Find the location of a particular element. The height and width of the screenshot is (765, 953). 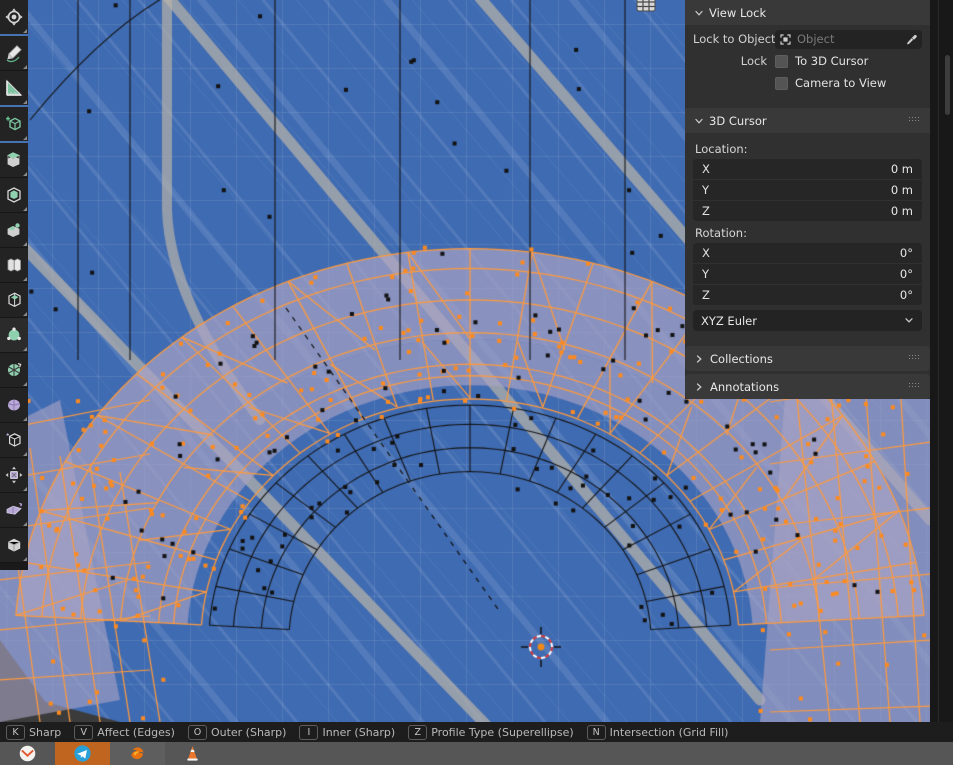

tool-smooth is located at coordinates (14, 405).